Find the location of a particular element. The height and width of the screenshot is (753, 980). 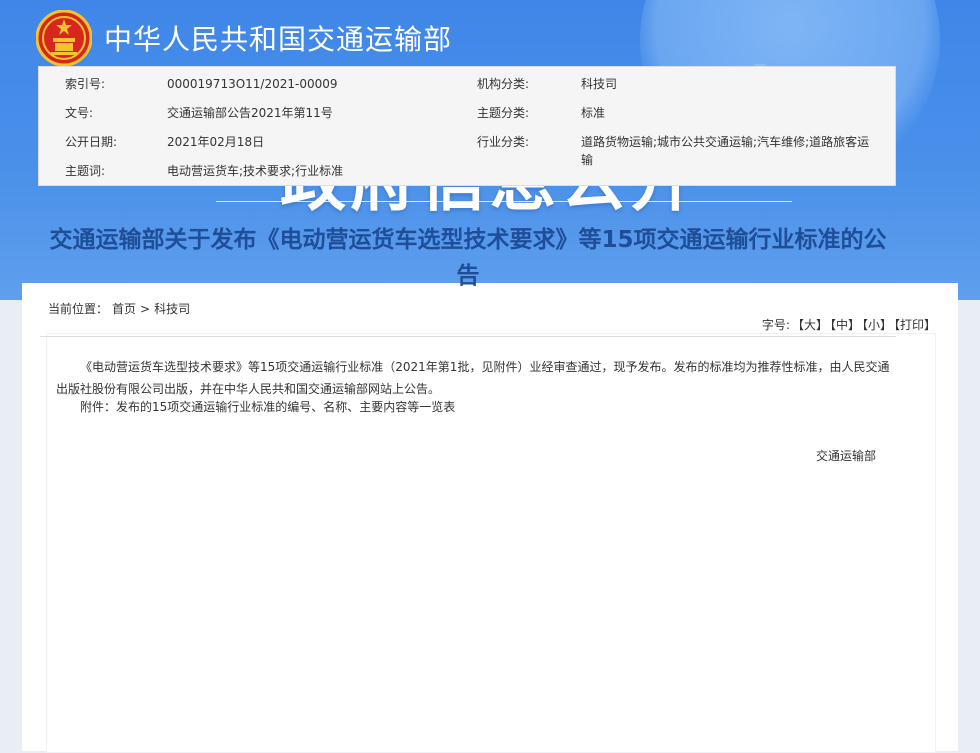

content-divider is located at coordinates (468, 336).